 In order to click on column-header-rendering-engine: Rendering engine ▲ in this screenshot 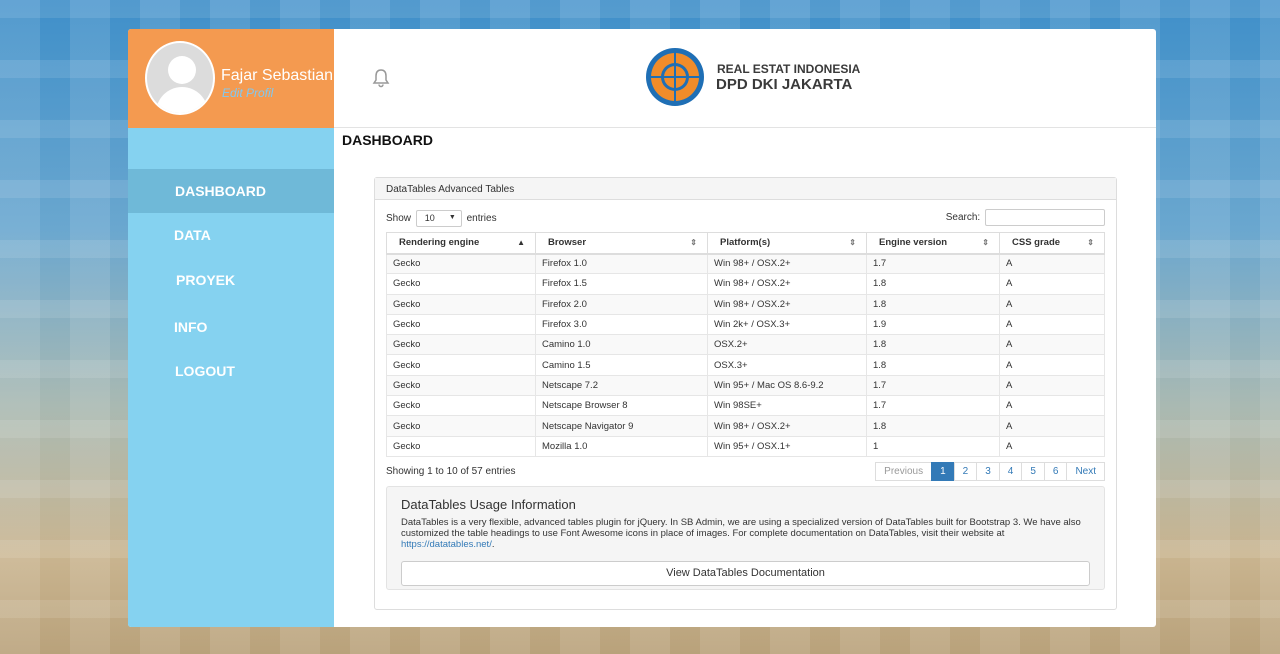, I will do `click(461, 243)`.